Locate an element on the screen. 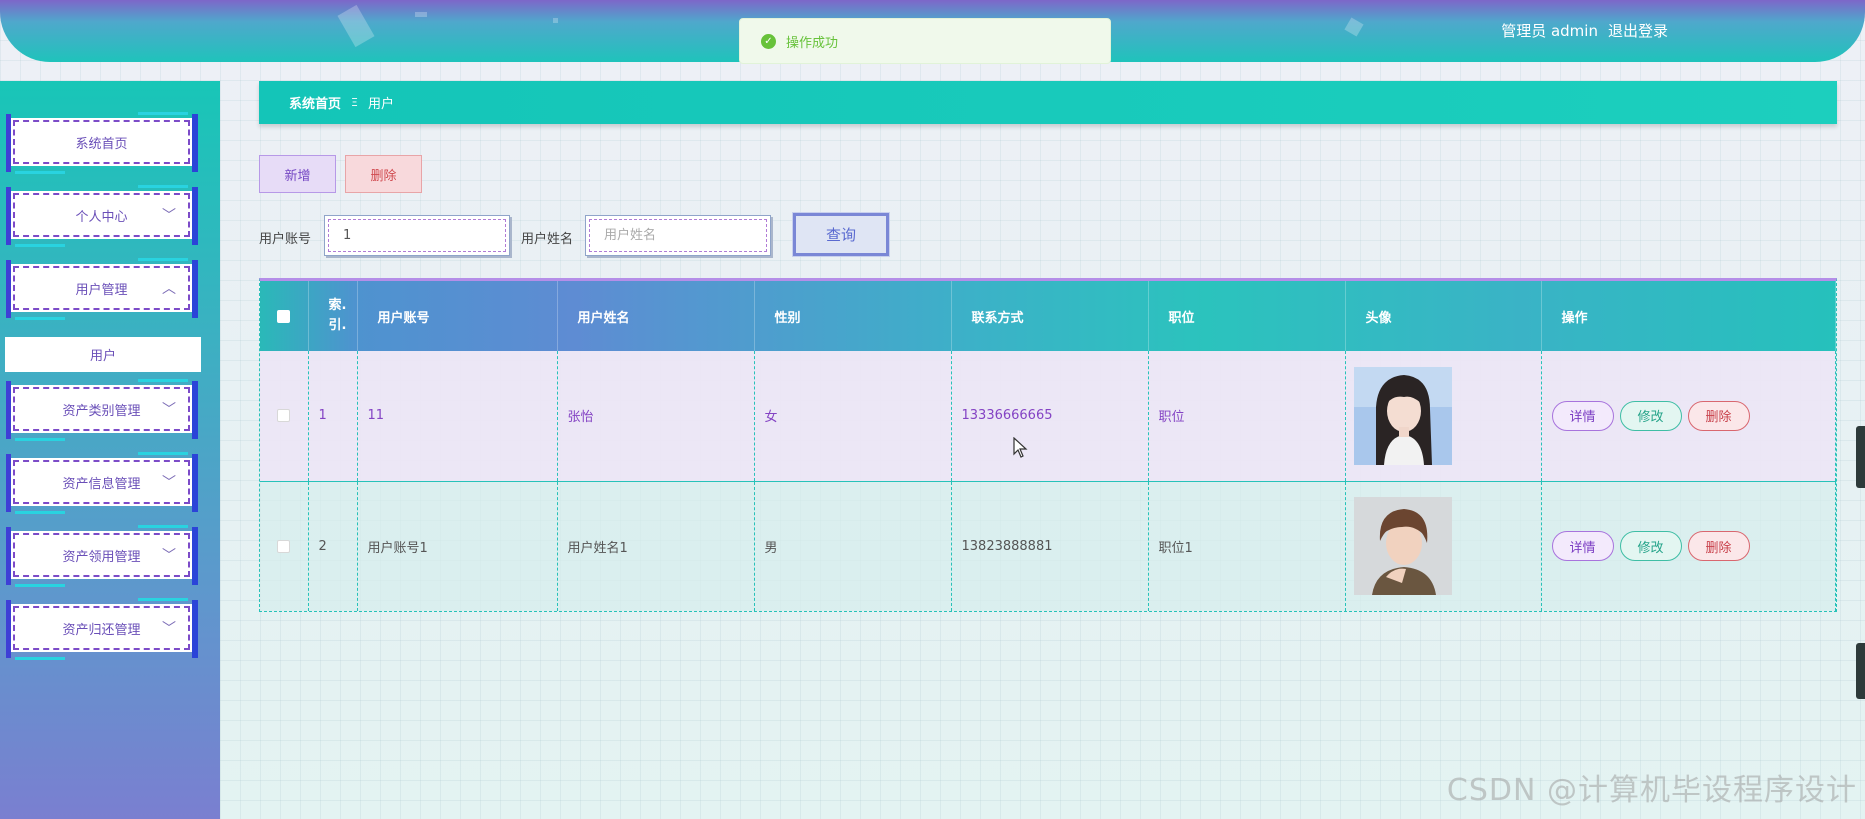  sidebar-item-home: 系统首页 is located at coordinates (102, 143).